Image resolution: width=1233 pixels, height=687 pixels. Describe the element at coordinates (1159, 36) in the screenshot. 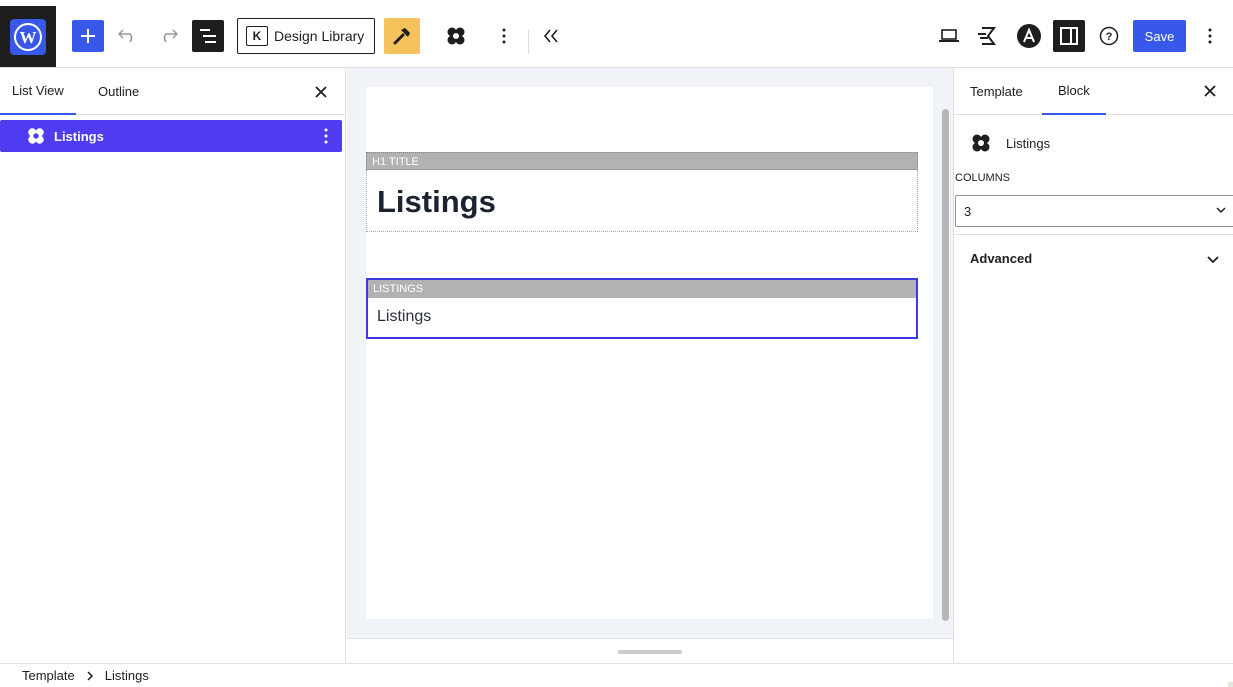

I see `save-button: Save` at that location.